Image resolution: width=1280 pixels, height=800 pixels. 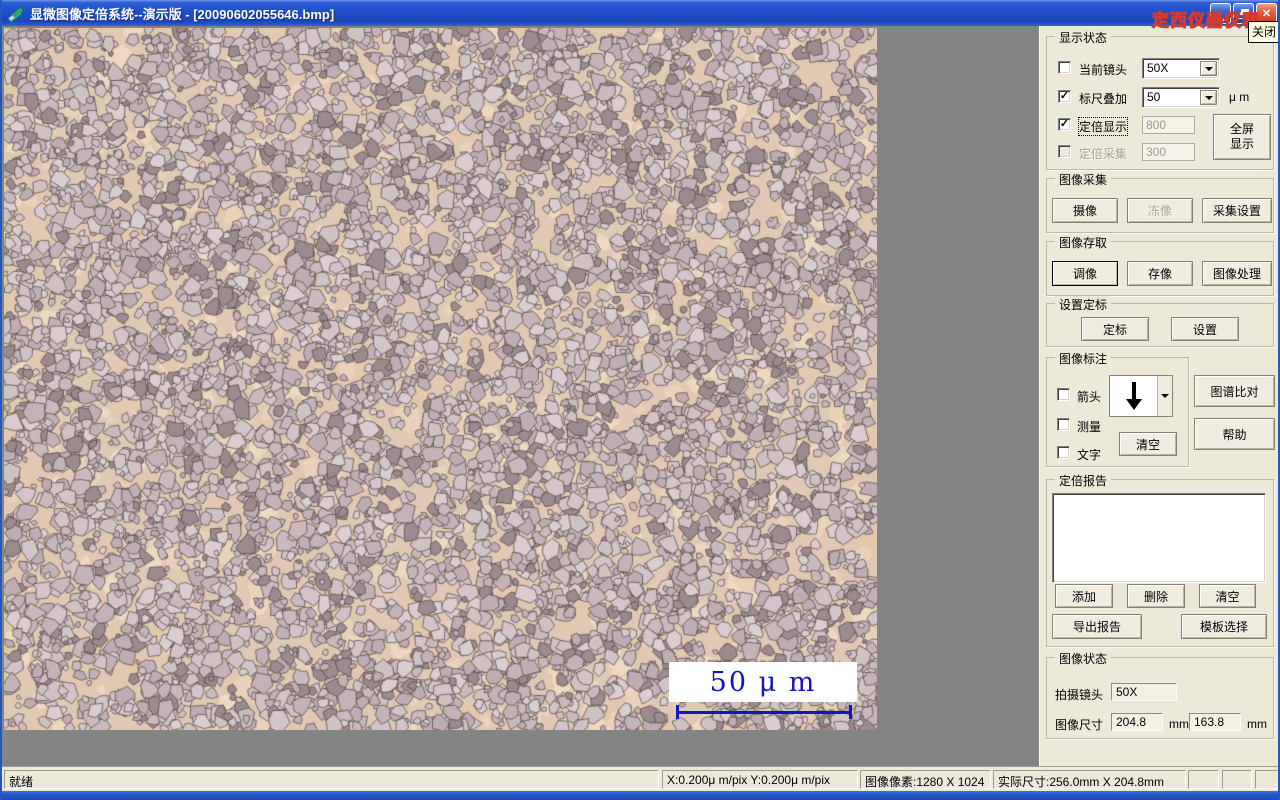 I want to click on image-size-label: 图像尺寸, so click(x=1079, y=725).